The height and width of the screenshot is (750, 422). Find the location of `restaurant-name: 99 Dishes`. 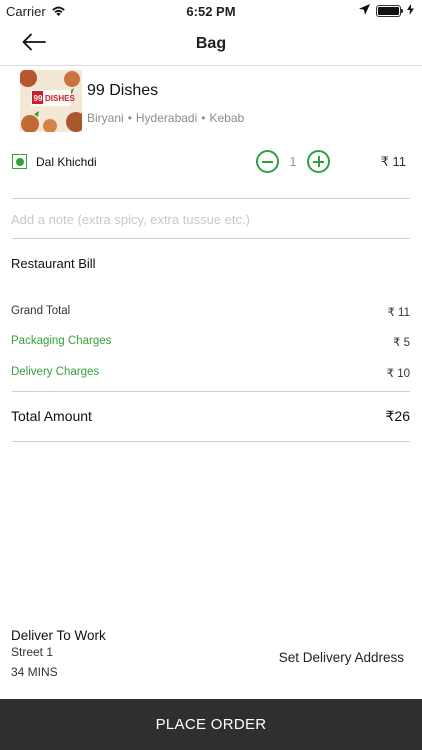

restaurant-name: 99 Dishes is located at coordinates (123, 90).